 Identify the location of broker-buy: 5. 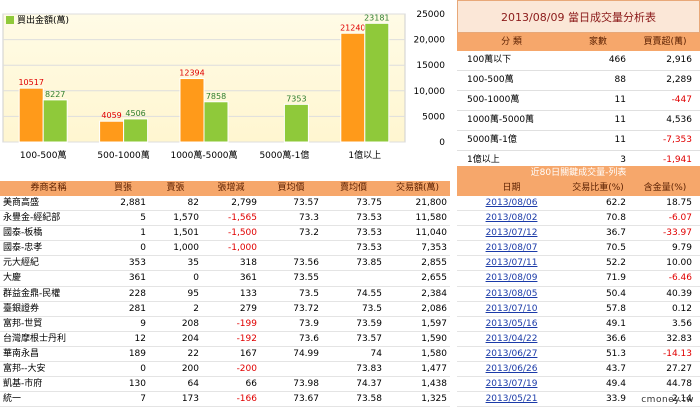
(143, 218).